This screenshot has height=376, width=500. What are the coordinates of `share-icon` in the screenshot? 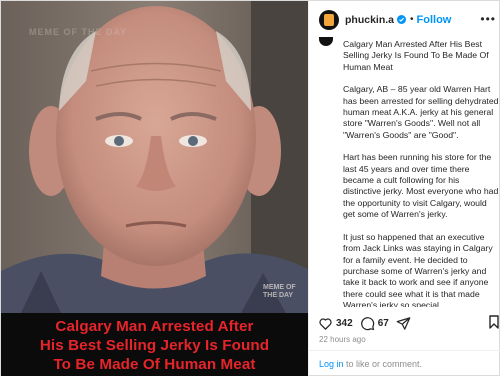 It's located at (403, 323).